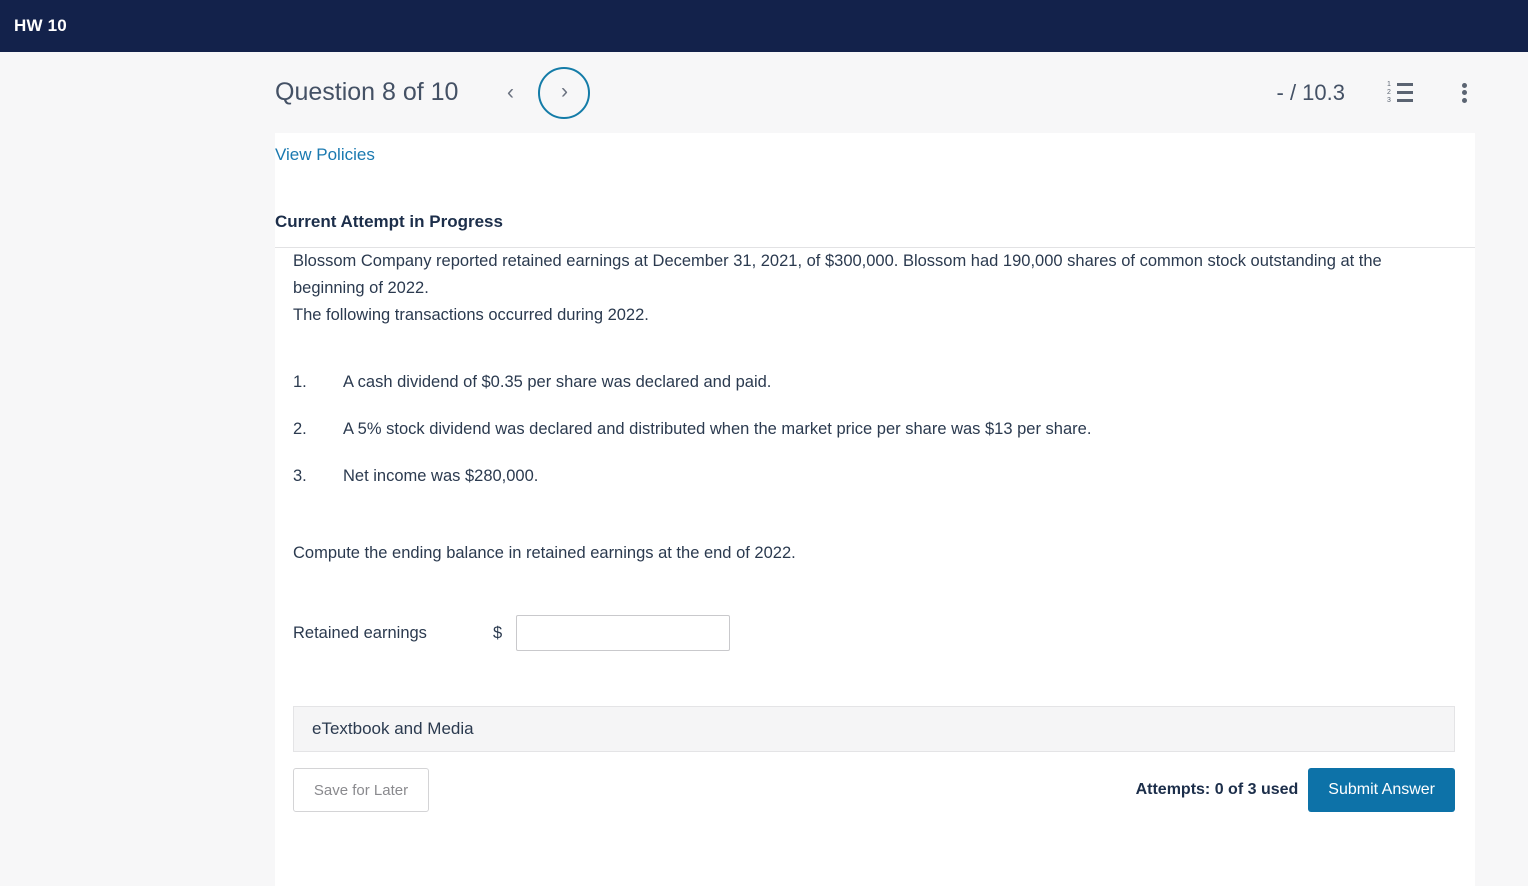 This screenshot has height=886, width=1528. Describe the element at coordinates (874, 729) in the screenshot. I see `etextbook-and-media-panel: eTextbook and Media` at that location.